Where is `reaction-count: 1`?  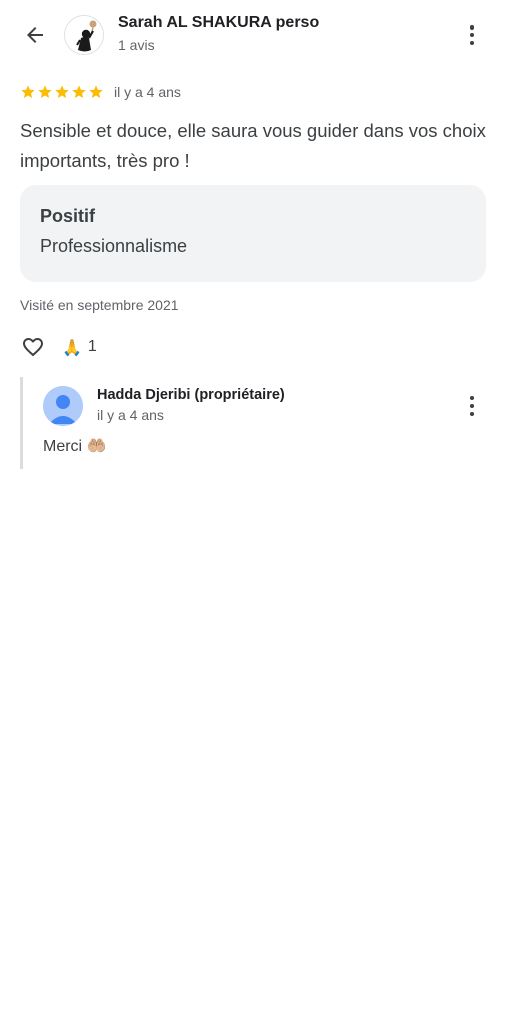 reaction-count: 1 is located at coordinates (92, 346).